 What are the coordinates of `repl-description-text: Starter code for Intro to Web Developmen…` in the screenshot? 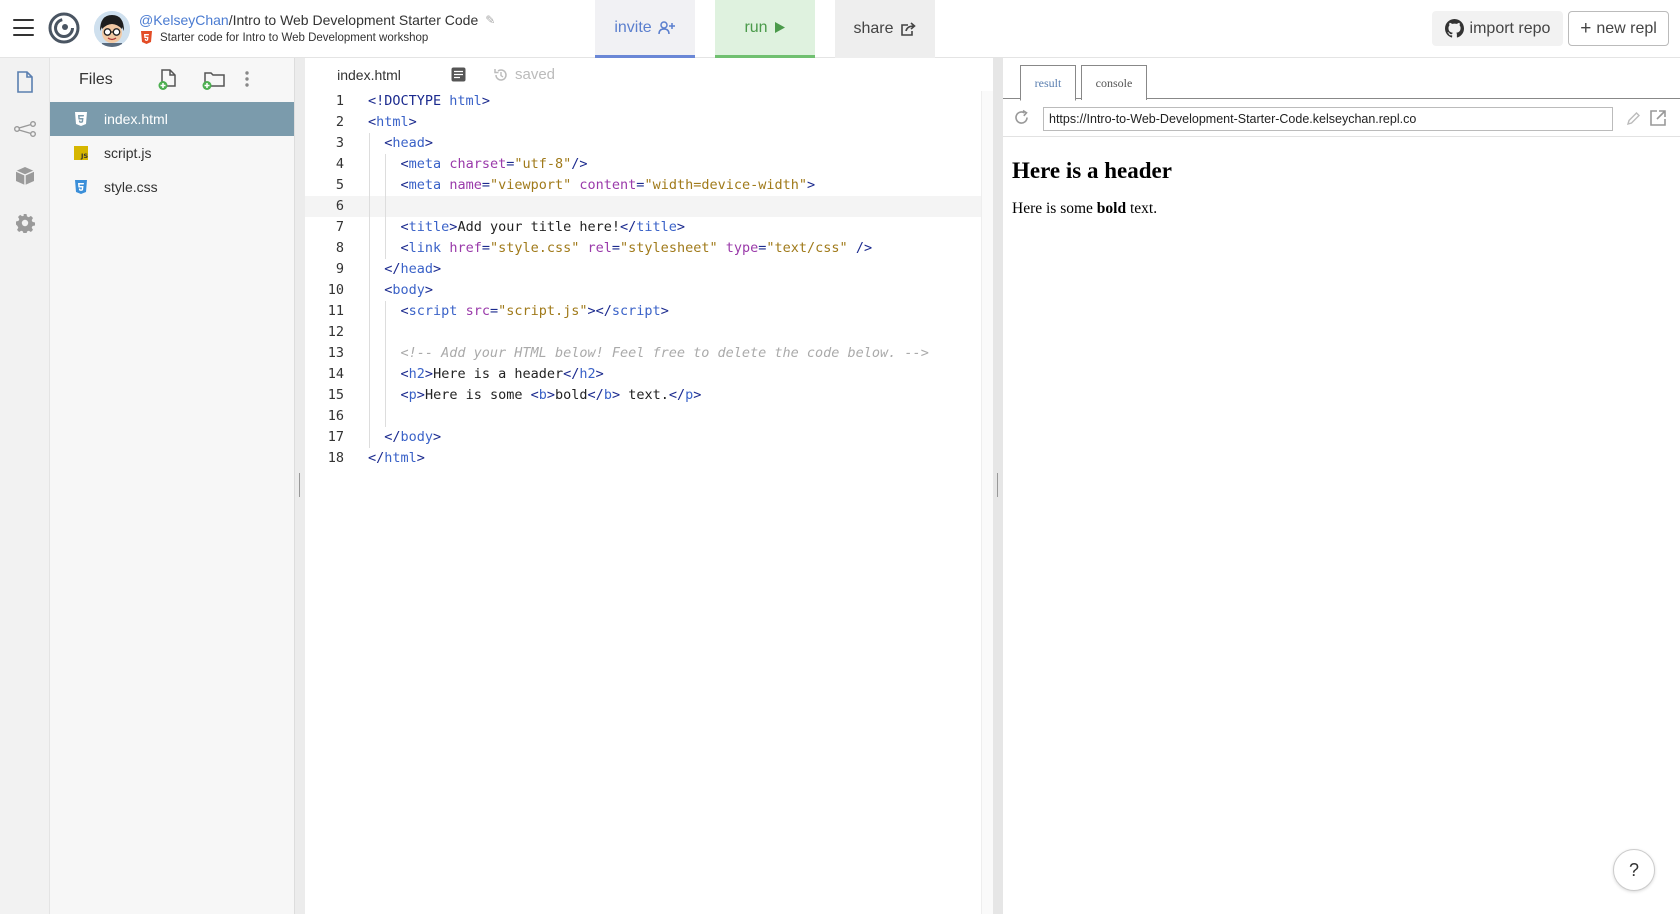 It's located at (294, 37).